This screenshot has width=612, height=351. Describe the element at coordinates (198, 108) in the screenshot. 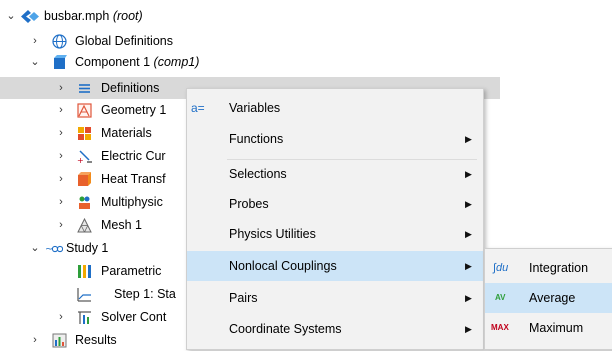

I see `variables-icon: a=` at that location.